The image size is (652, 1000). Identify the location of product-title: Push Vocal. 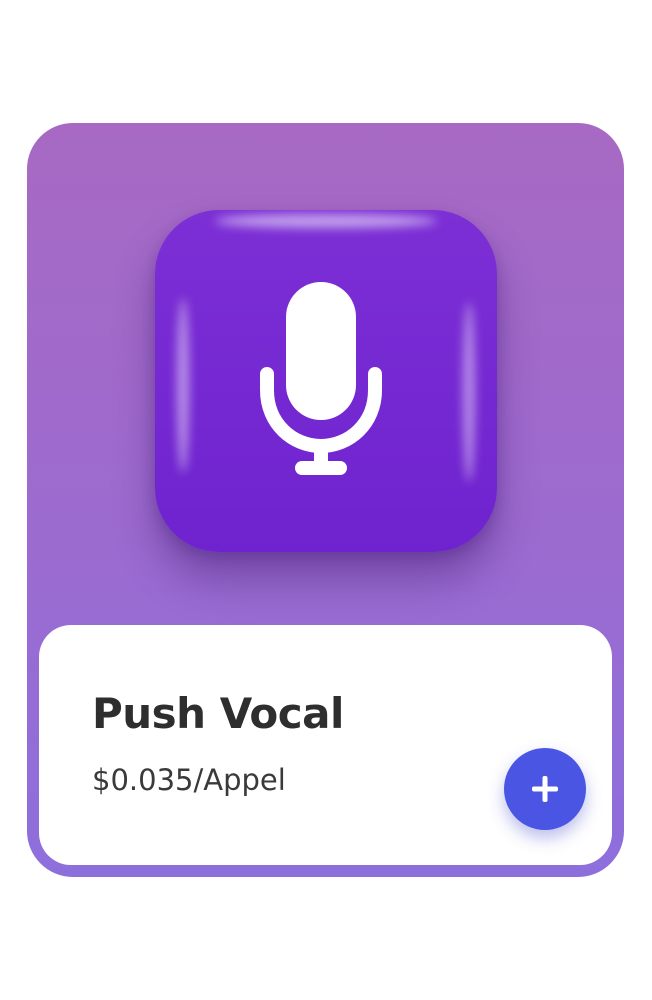
(218, 713).